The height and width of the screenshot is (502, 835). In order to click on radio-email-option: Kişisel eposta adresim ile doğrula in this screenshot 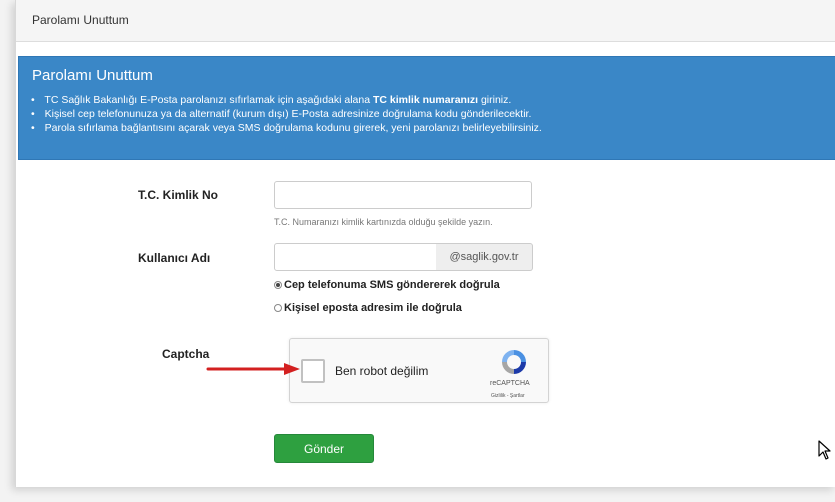, I will do `click(368, 308)`.